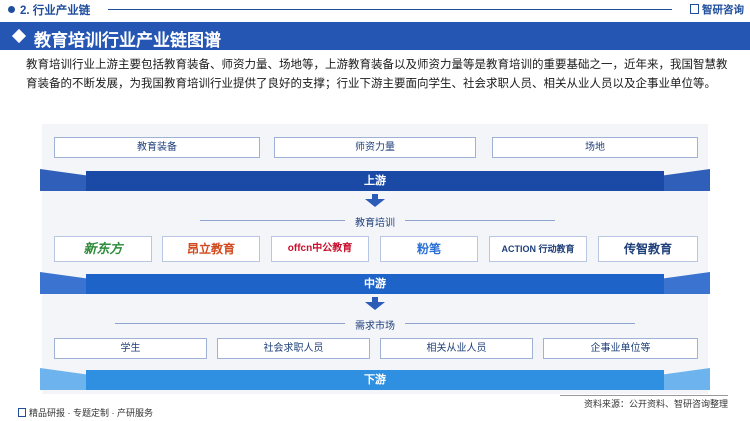 This screenshot has height=421, width=750. I want to click on downstream-band-label: 下游, so click(375, 380).